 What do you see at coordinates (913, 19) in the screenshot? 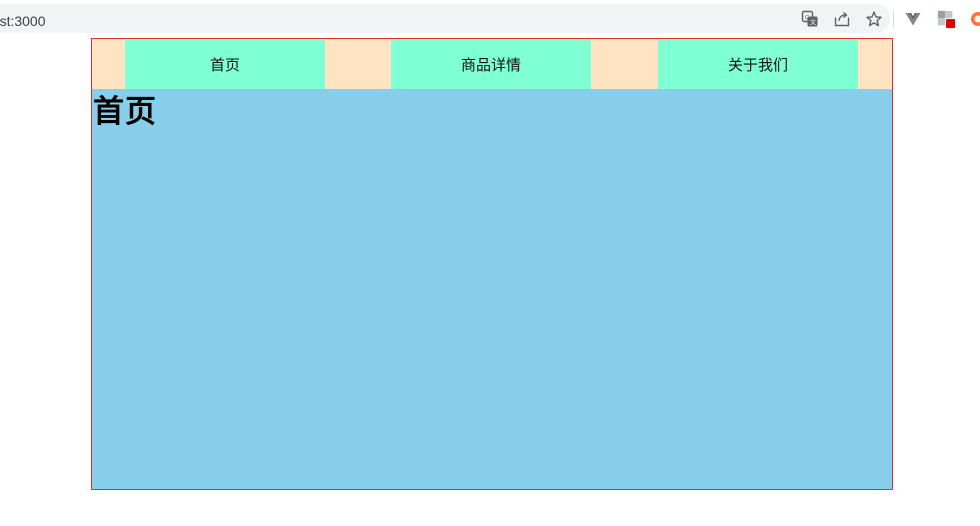
I see `vue-devtools-icon` at bounding box center [913, 19].